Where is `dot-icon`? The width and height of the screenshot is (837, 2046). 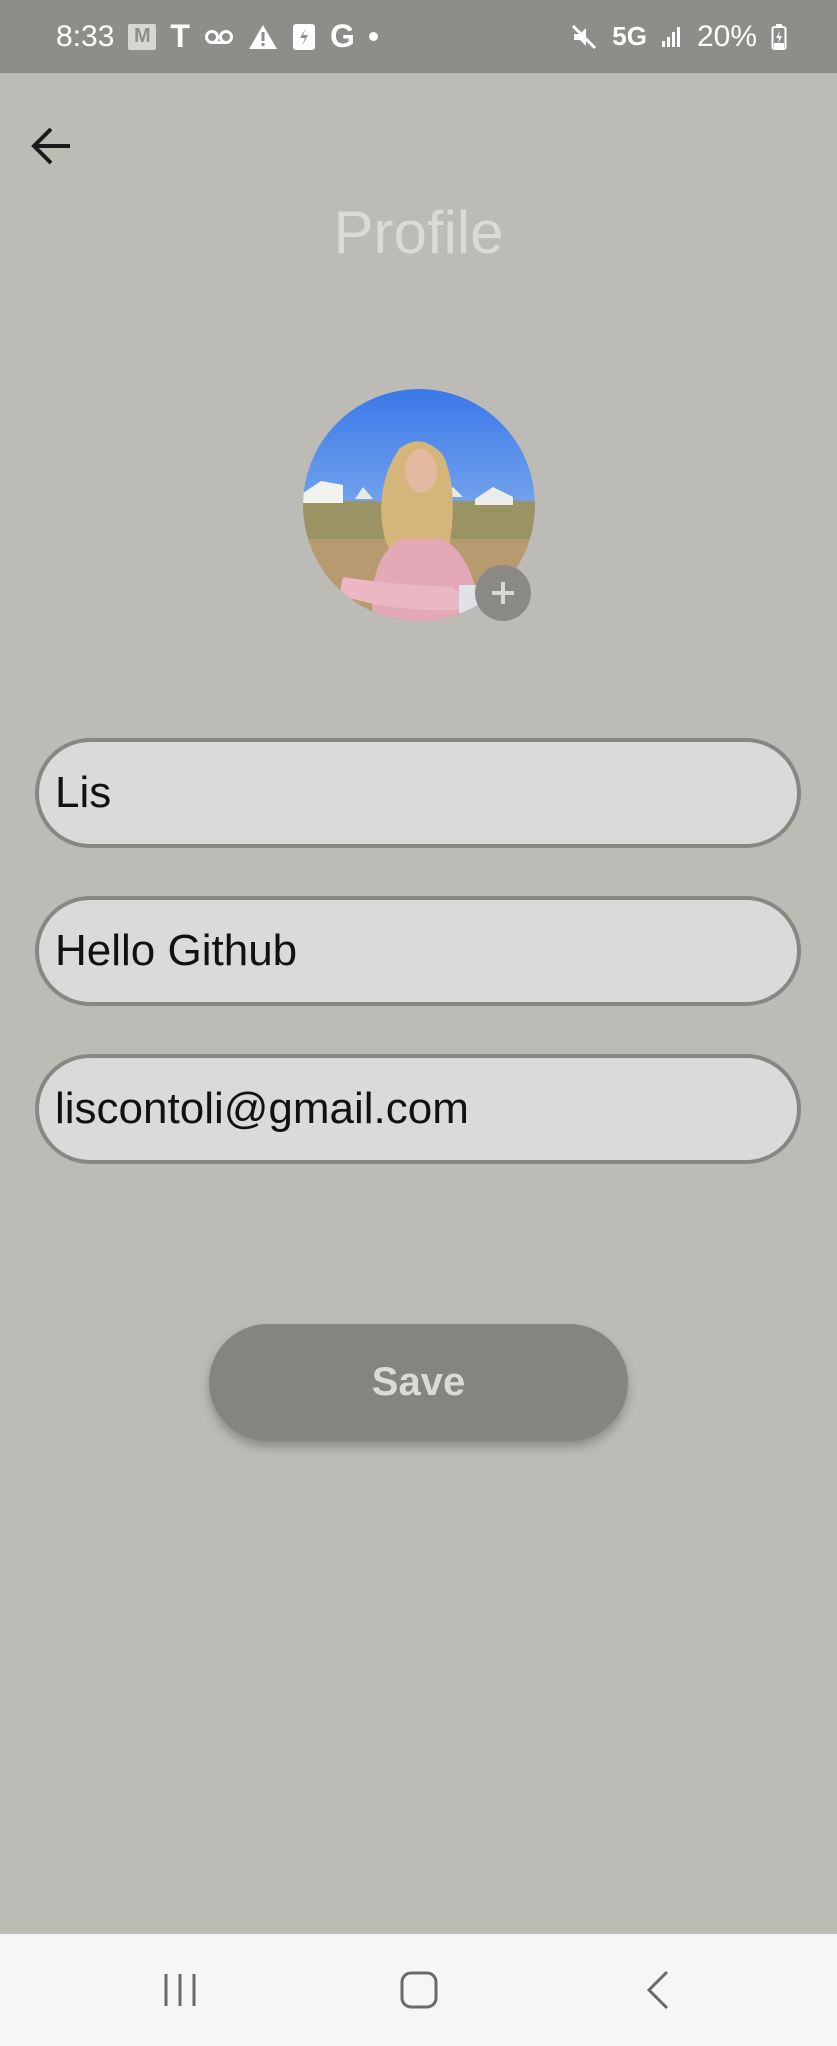
dot-icon is located at coordinates (373, 36).